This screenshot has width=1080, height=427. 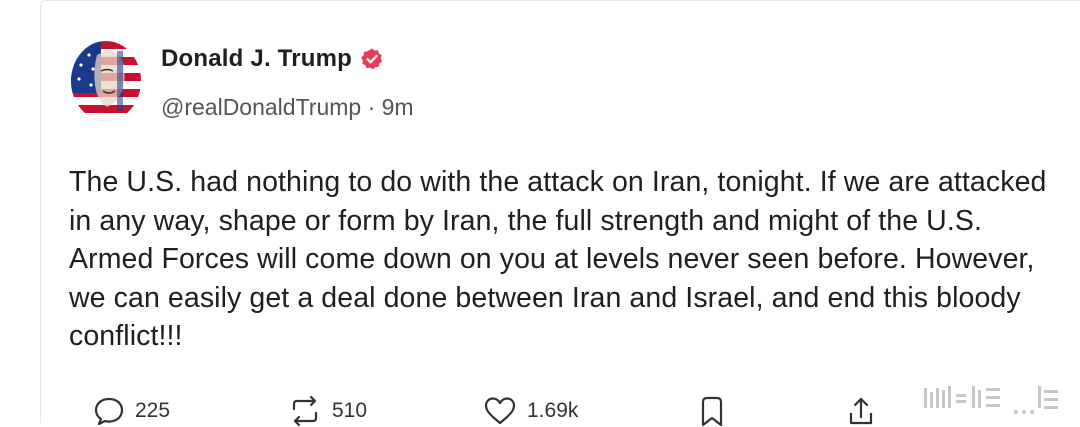 What do you see at coordinates (553, 410) in the screenshot?
I see `like-count: 1.69k` at bounding box center [553, 410].